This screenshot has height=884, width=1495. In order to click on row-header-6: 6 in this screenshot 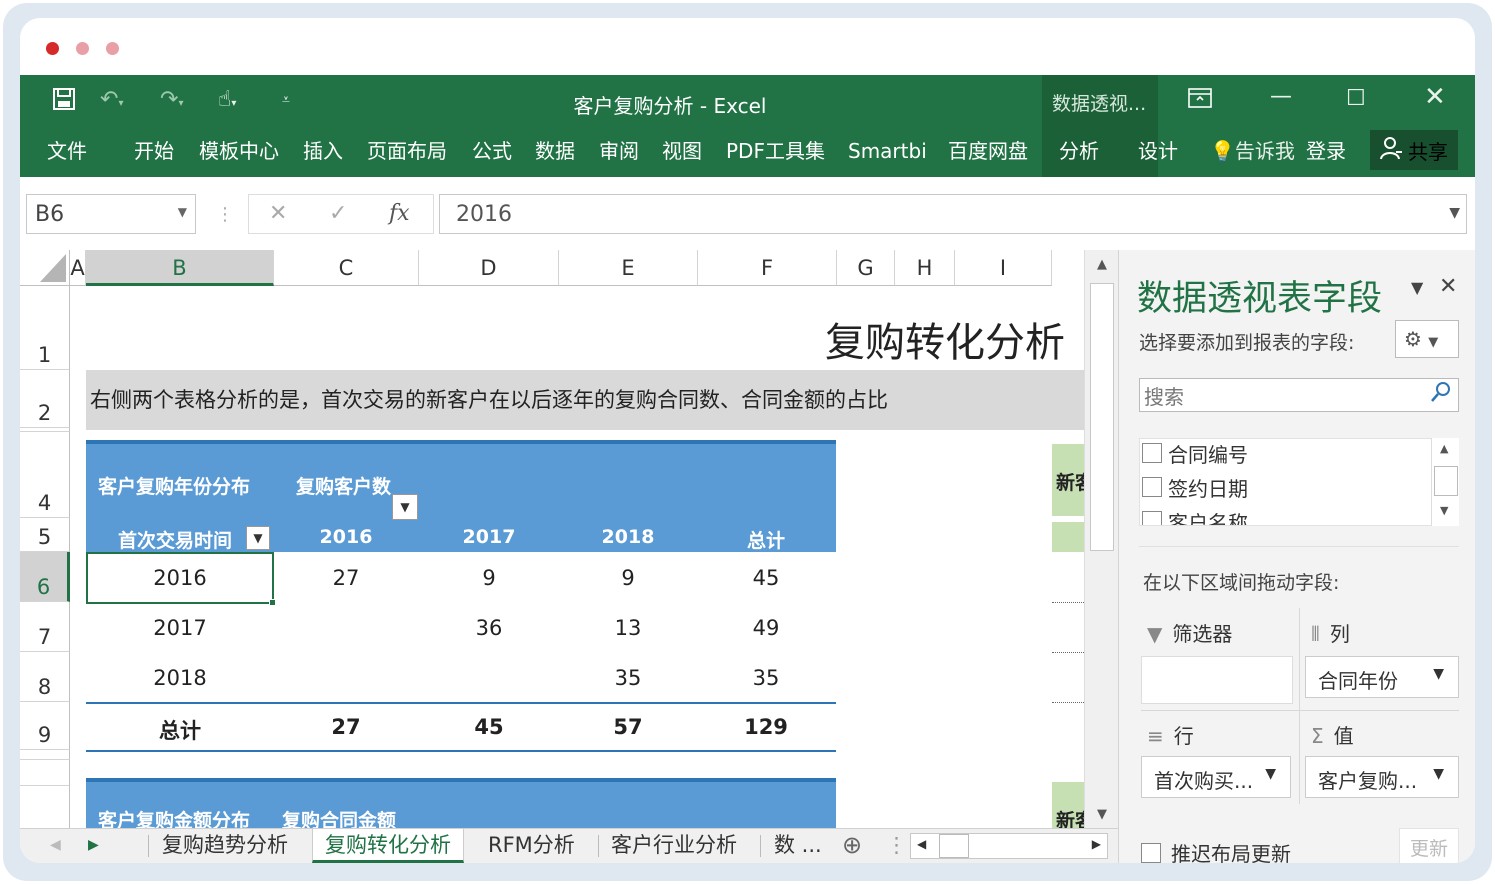, I will do `click(45, 577)`.